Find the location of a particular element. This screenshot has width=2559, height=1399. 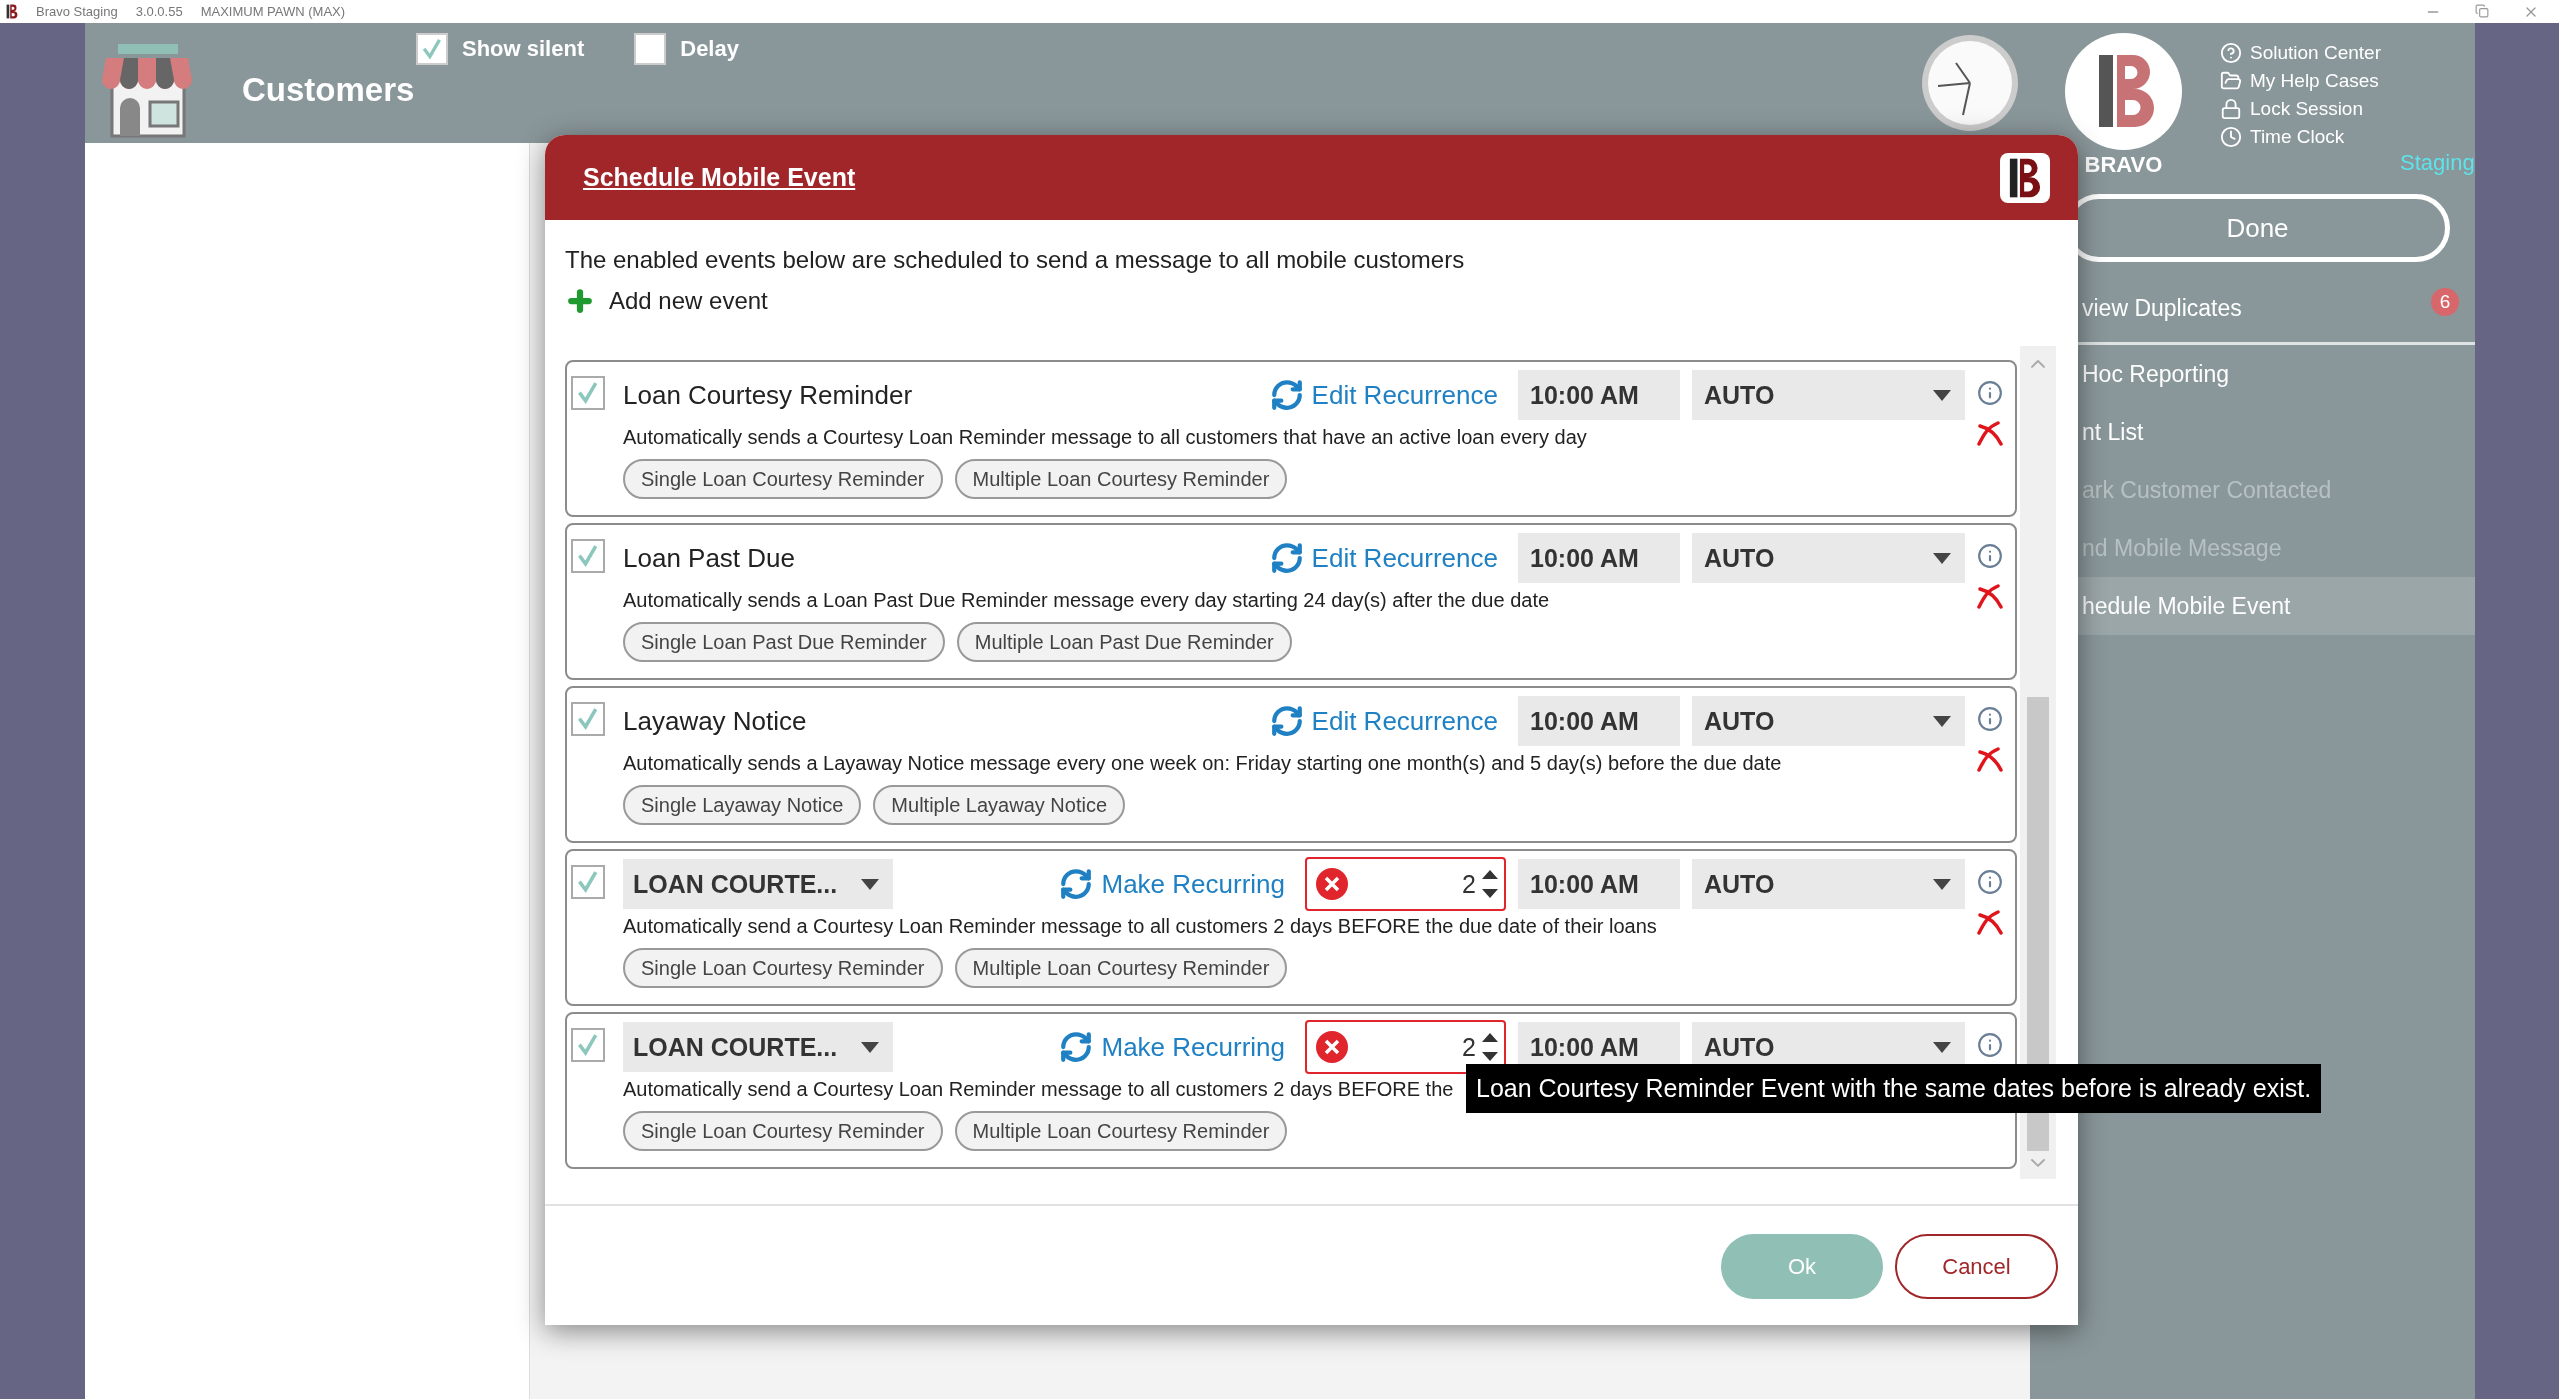

event-name: Loan Past Due is located at coordinates (709, 558).